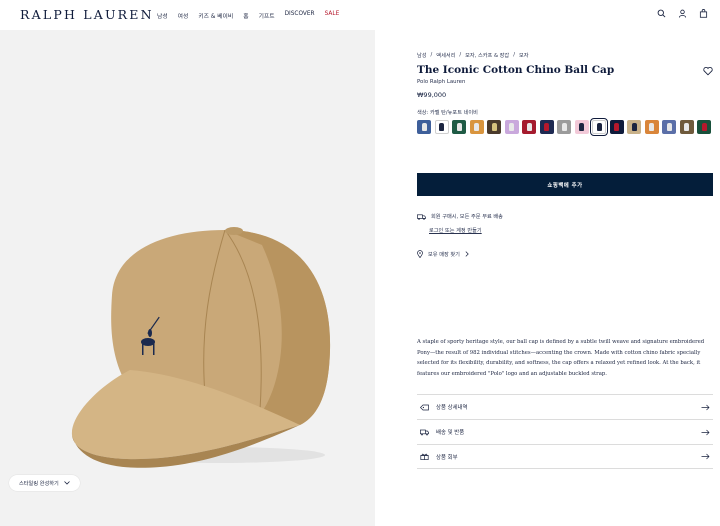 This screenshot has width=720, height=526. What do you see at coordinates (452, 408) in the screenshot?
I see `accordion-label: 상품 상세내역` at bounding box center [452, 408].